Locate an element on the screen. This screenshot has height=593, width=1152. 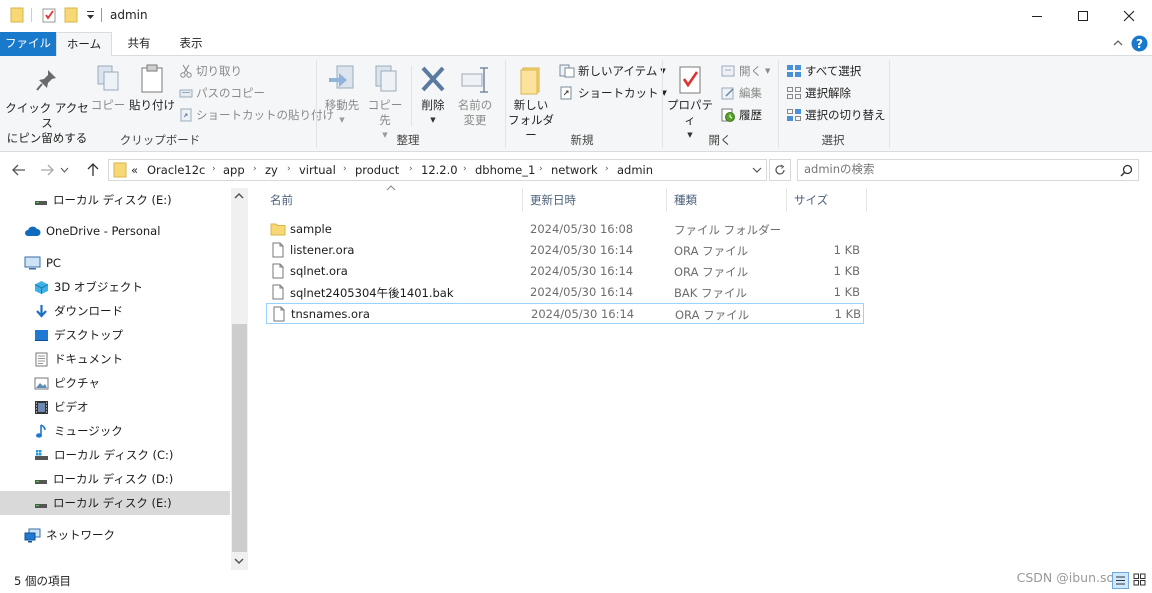
breadcrumb-item: virtual is located at coordinates (317, 170).